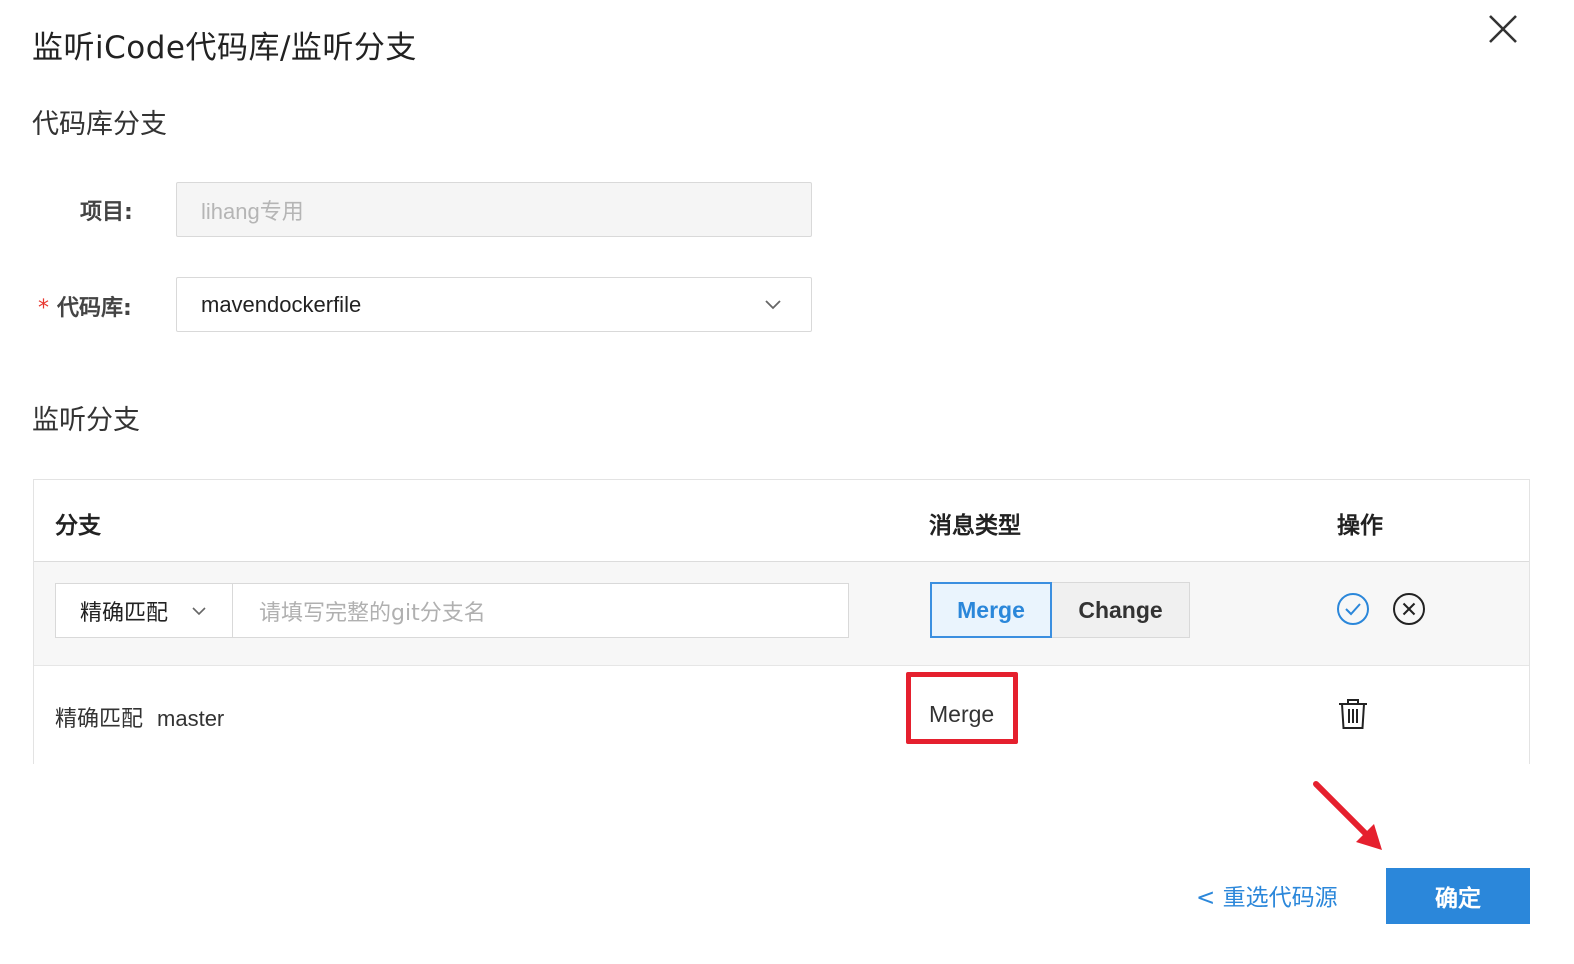 This screenshot has height=964, width=1574. Describe the element at coordinates (1347, 815) in the screenshot. I see `annotation-arrow-icon` at that location.